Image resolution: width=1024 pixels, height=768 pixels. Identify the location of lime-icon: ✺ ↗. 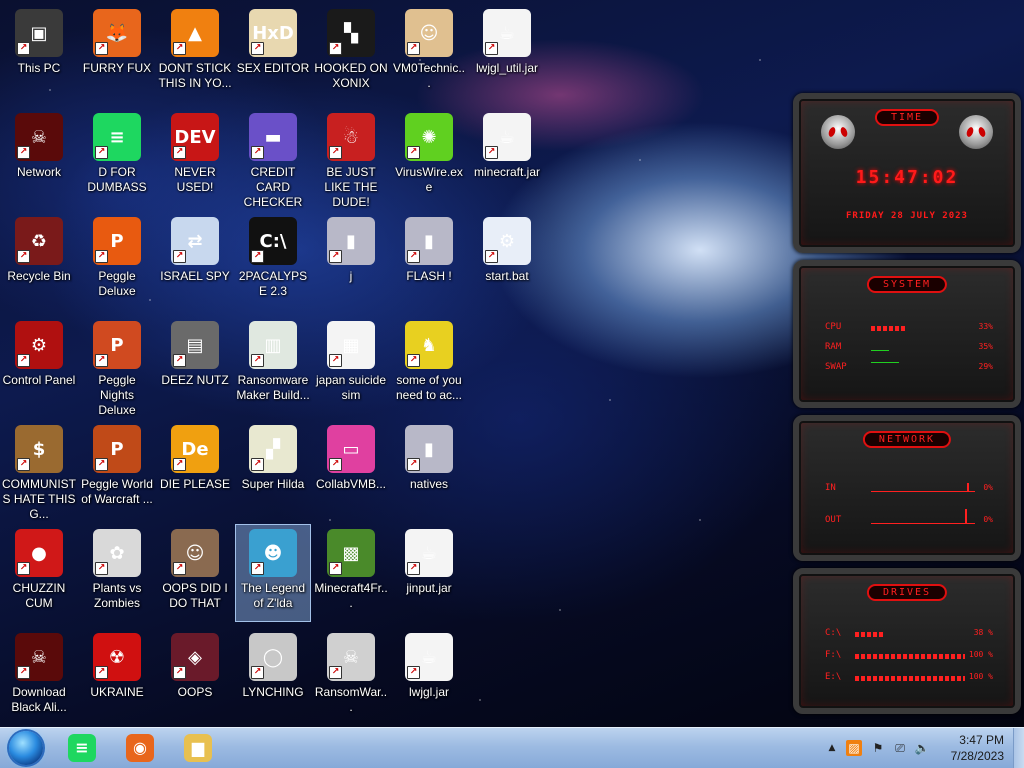
(429, 137).